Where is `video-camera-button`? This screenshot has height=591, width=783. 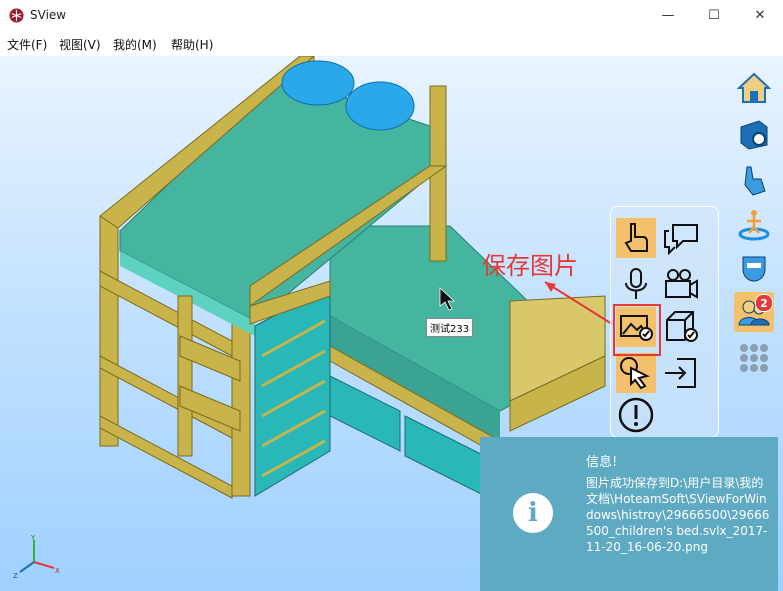 video-camera-button is located at coordinates (681, 284).